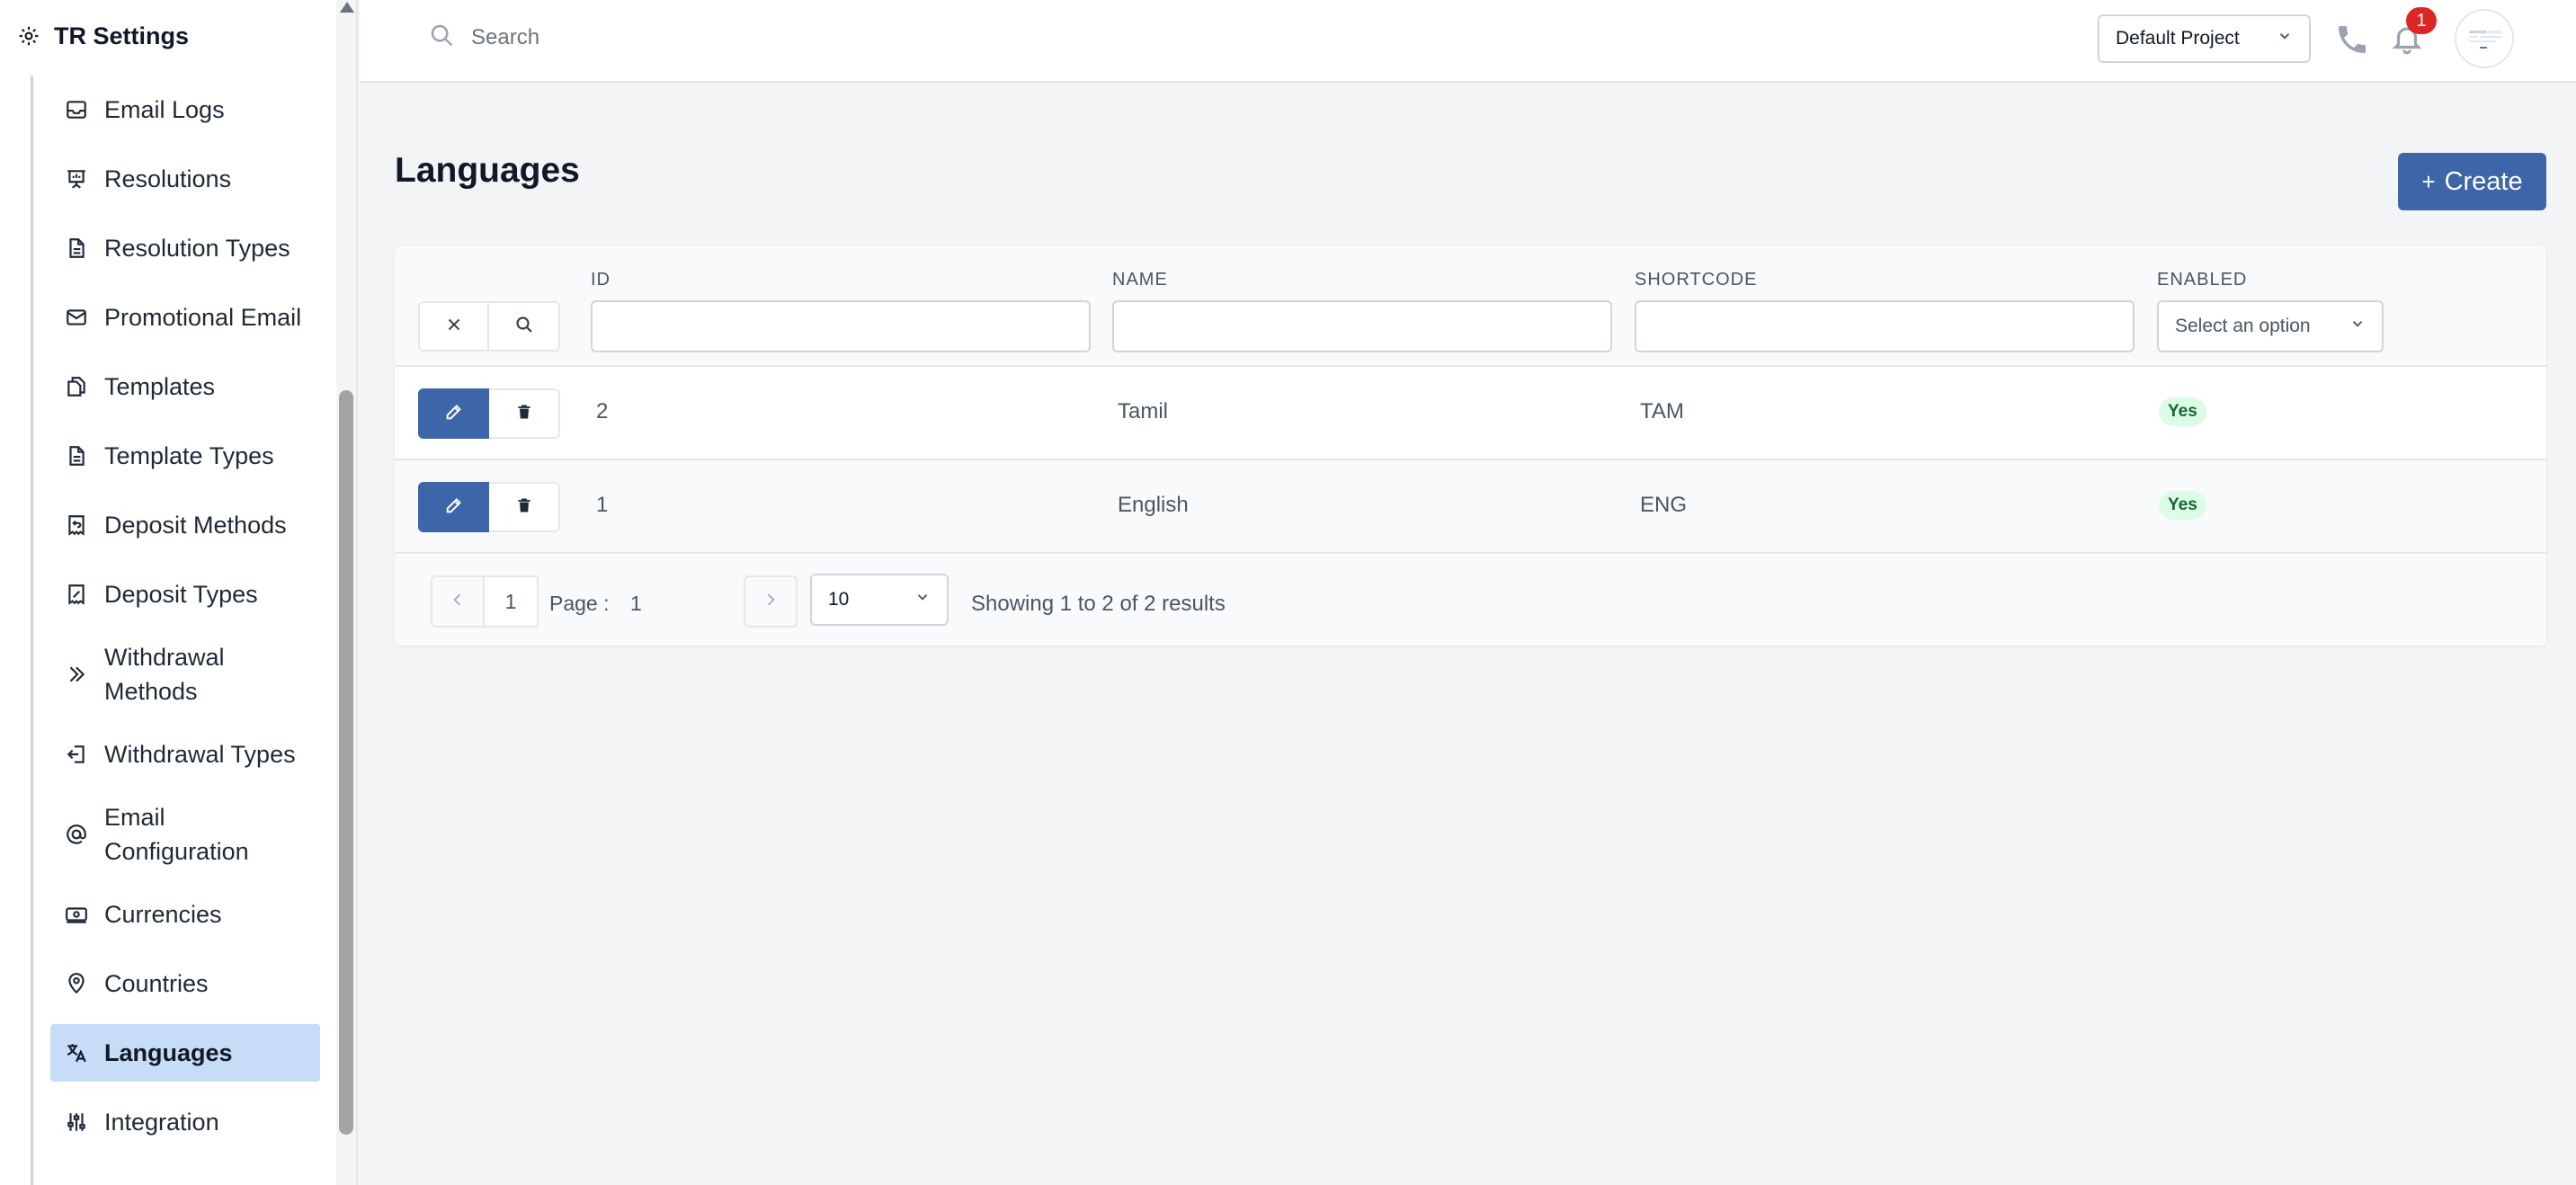 The width and height of the screenshot is (2576, 1185). What do you see at coordinates (2485, 38) in the screenshot?
I see `avatar` at bounding box center [2485, 38].